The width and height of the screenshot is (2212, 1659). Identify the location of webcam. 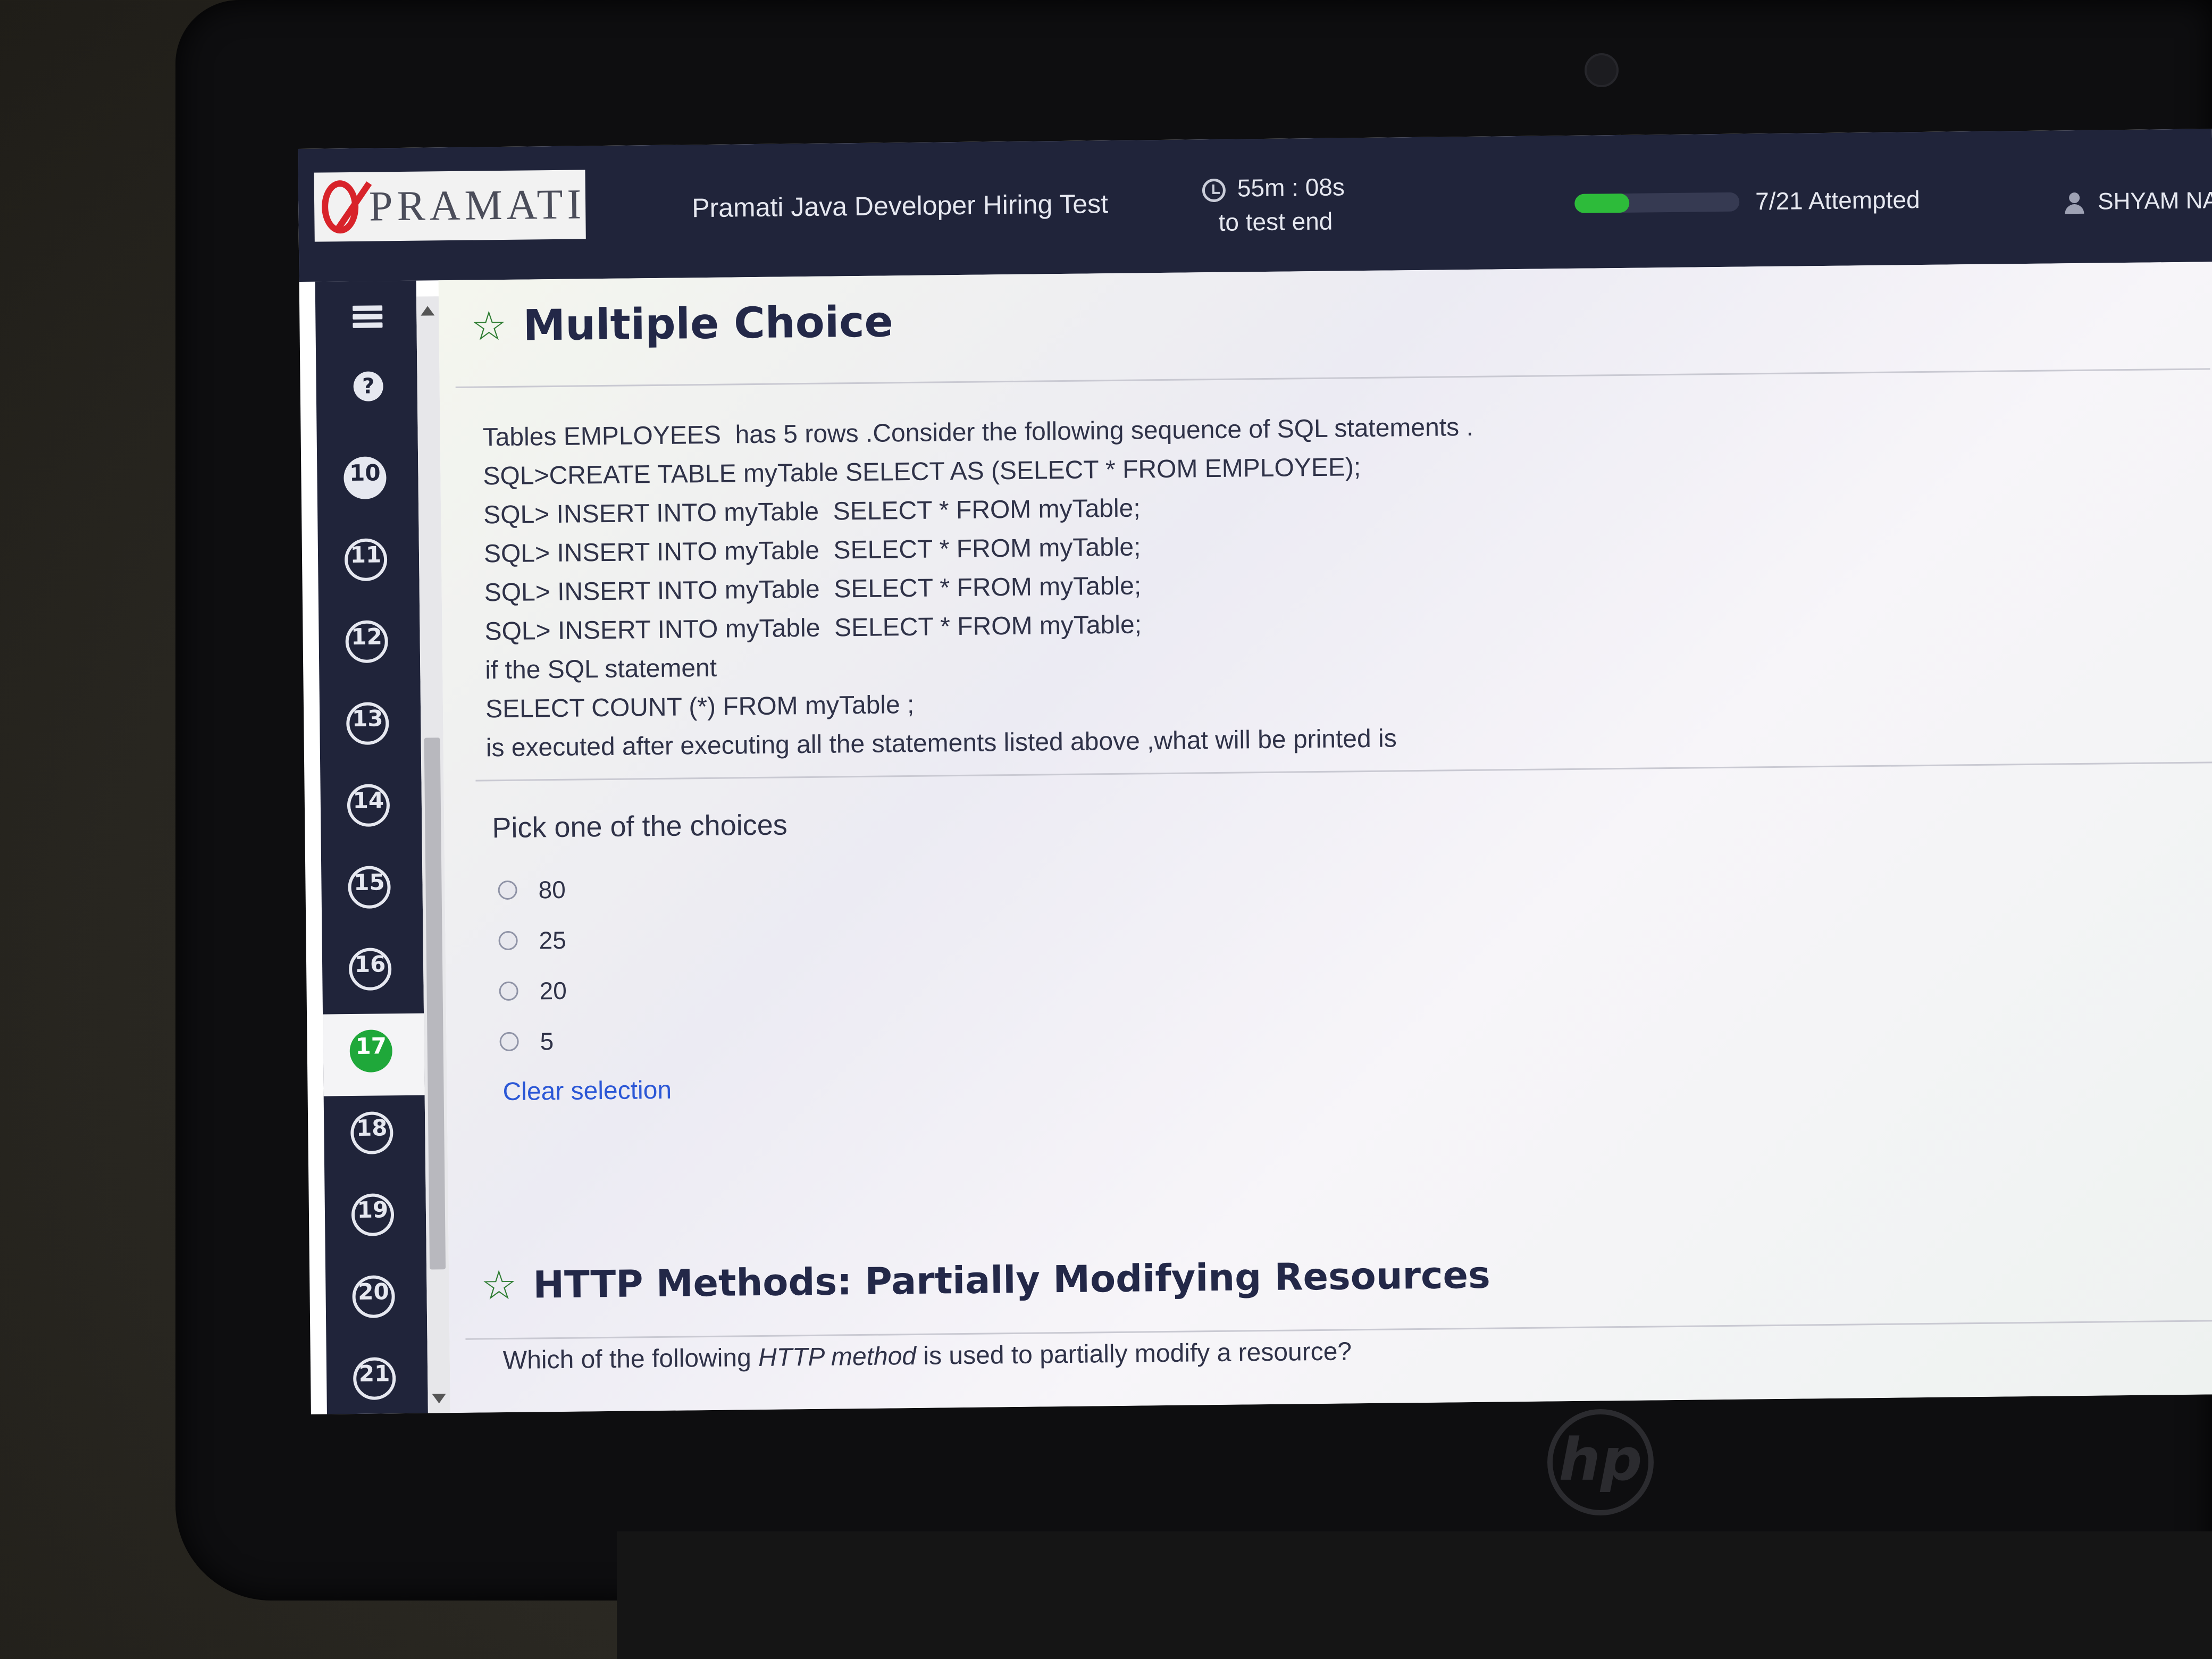
(1602, 70).